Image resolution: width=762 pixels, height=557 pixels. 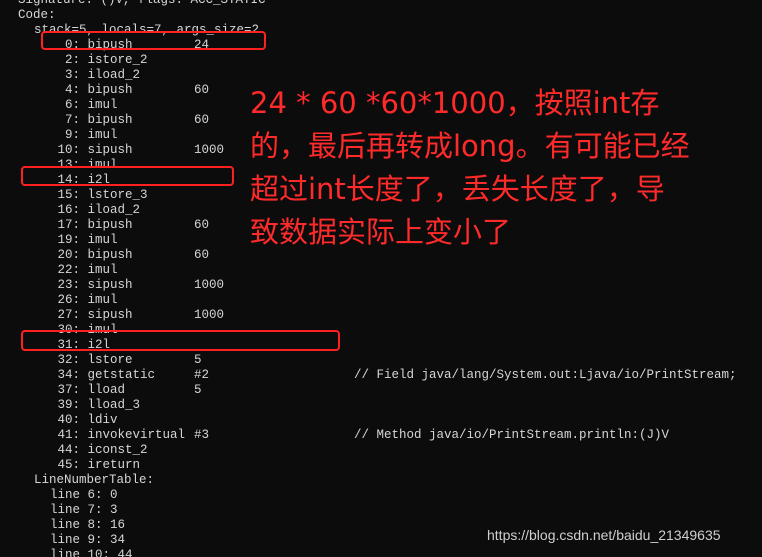 I want to click on console-line-text: 40: ldiv, so click(x=84, y=420).